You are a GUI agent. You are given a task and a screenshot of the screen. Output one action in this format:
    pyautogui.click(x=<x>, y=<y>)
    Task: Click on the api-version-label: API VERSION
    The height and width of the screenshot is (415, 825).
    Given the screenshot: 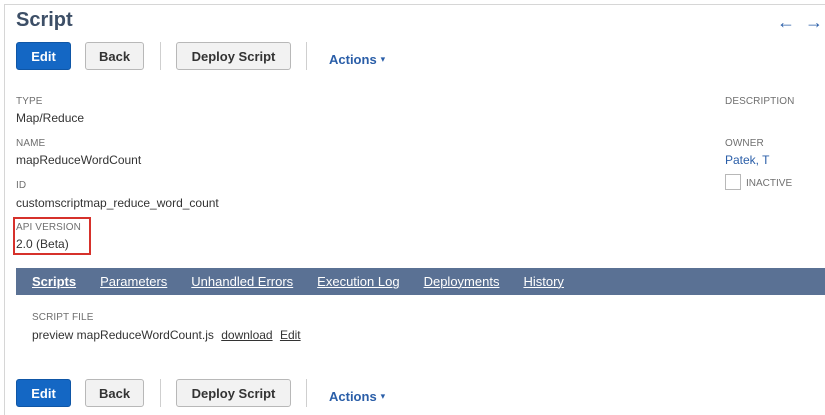 What is the action you would take?
    pyautogui.click(x=49, y=227)
    